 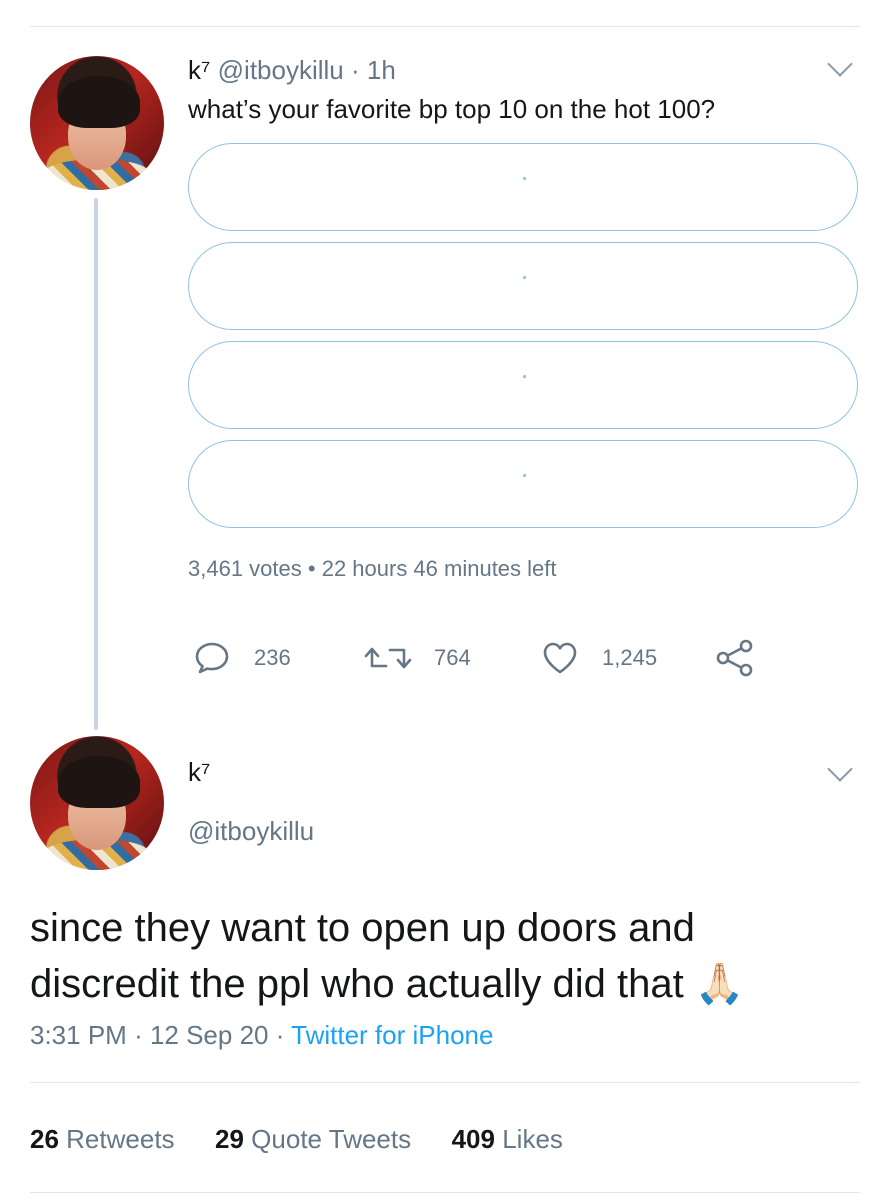 I want to click on time-ago: · 1h, so click(x=373, y=70).